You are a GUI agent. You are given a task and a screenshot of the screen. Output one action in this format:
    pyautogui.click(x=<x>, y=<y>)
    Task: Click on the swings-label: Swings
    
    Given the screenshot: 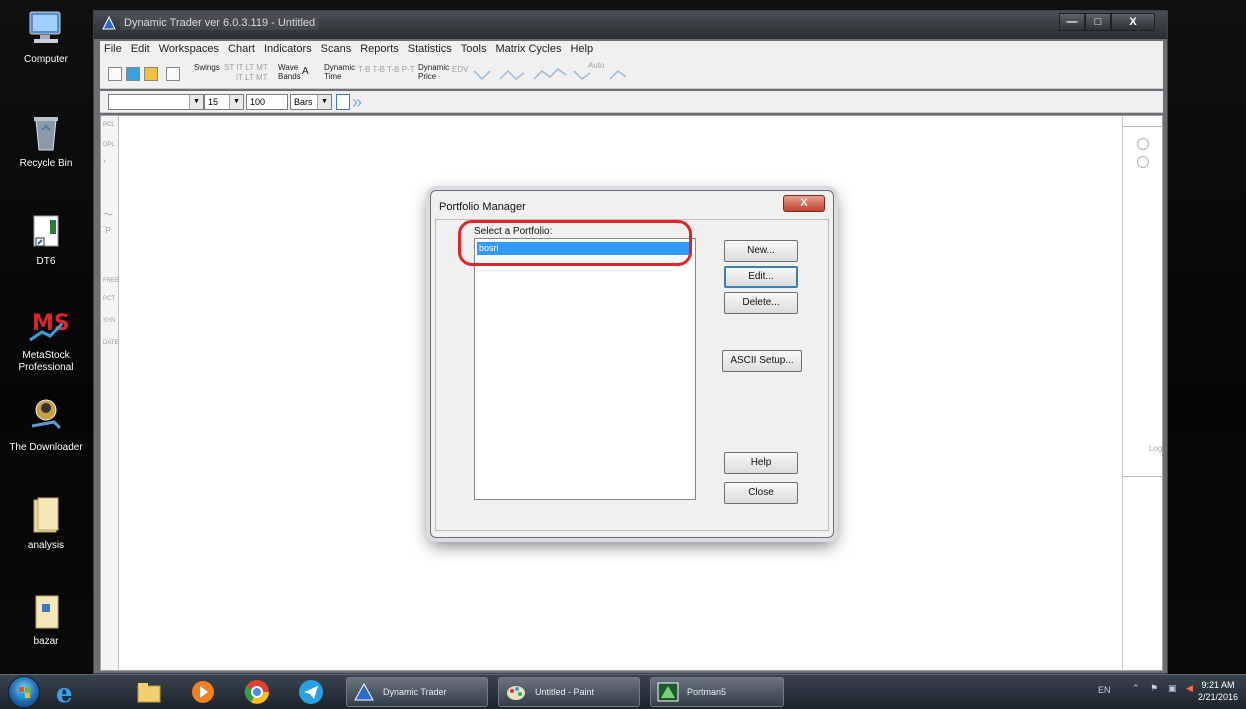 What is the action you would take?
    pyautogui.click(x=207, y=67)
    